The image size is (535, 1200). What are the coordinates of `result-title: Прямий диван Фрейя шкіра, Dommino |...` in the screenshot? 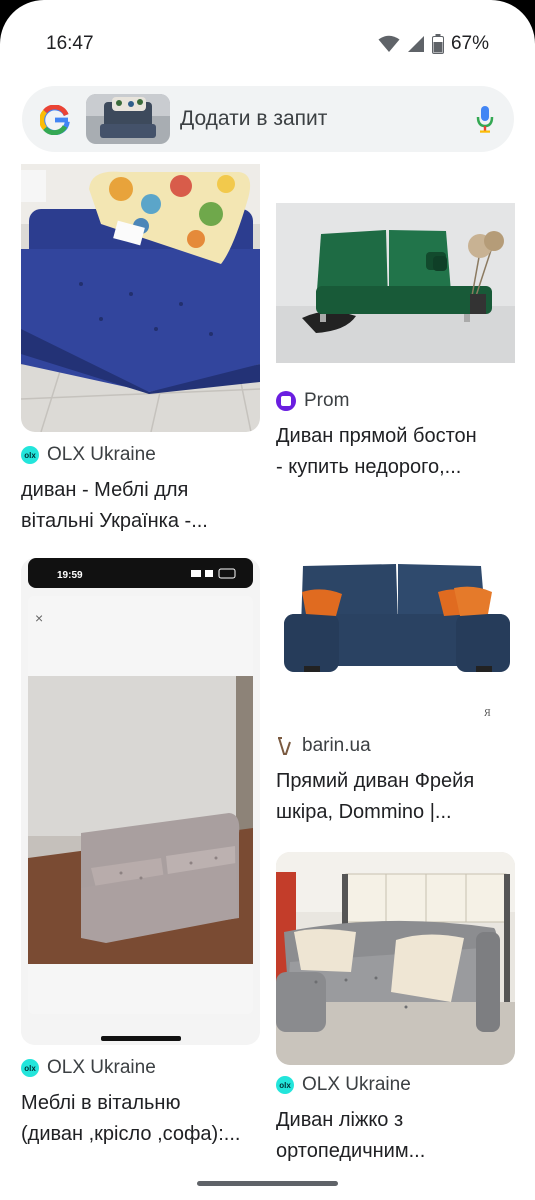 It's located at (395, 797).